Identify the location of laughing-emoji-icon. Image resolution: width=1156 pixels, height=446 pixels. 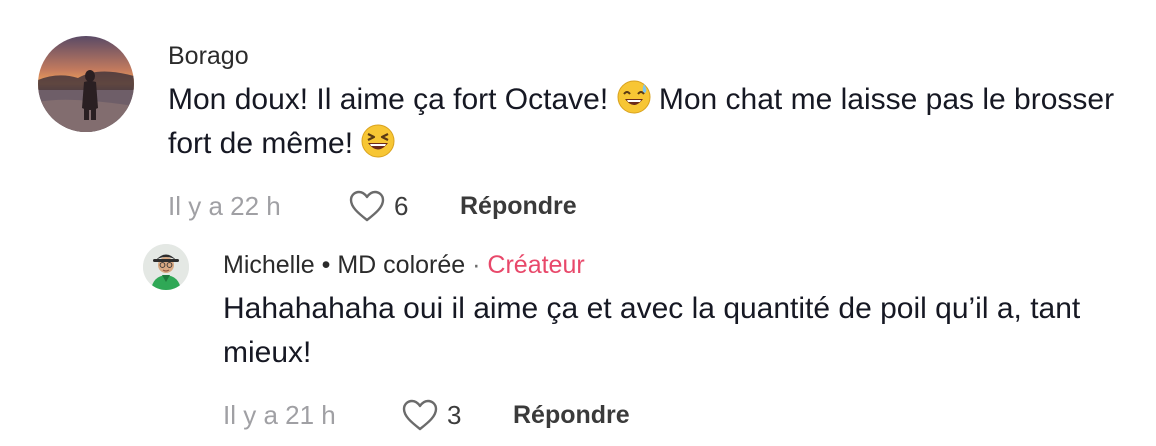
(378, 141).